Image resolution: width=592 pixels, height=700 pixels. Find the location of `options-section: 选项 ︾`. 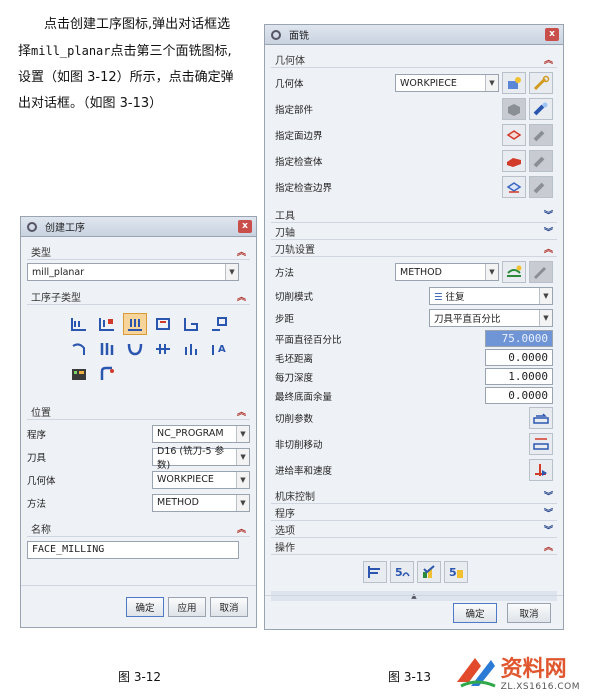

options-section: 选项 ︾ is located at coordinates (414, 529).